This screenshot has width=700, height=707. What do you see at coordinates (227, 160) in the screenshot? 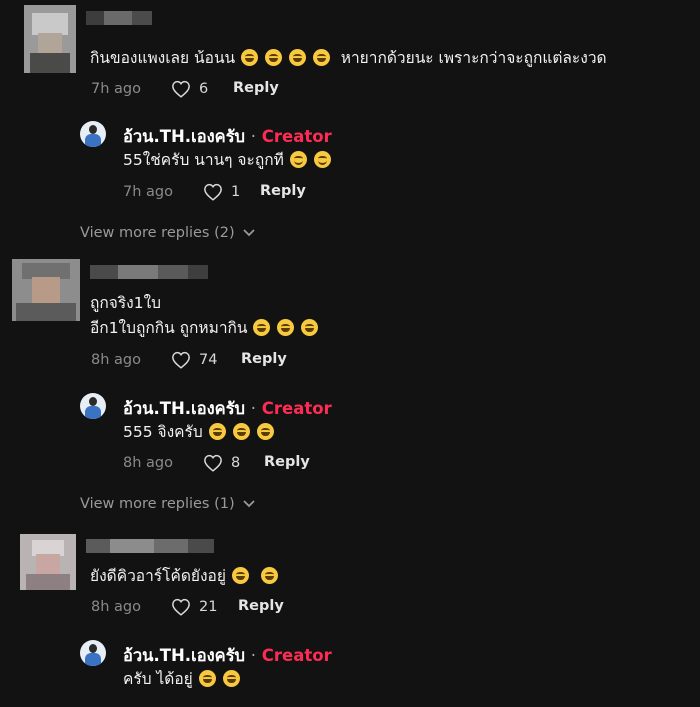
I see `reply-text: 55ใช่ครับ นานๆ จะถูกที` at bounding box center [227, 160].